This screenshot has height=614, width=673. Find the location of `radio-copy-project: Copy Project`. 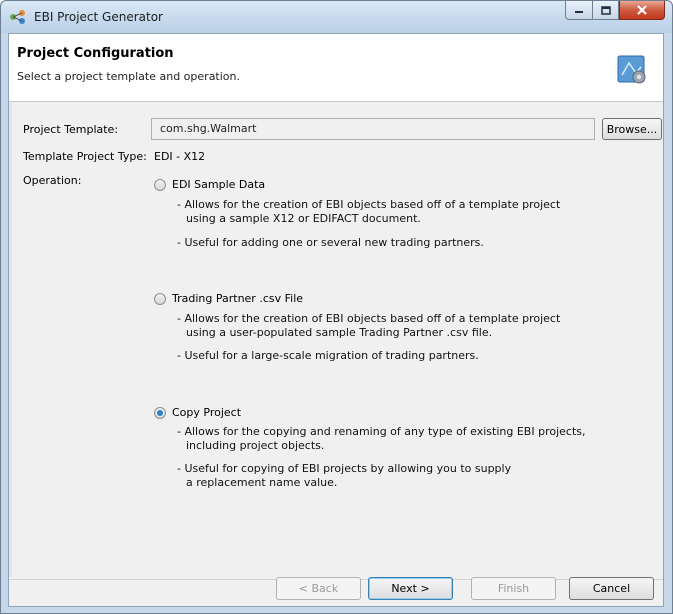

radio-copy-project: Copy Project is located at coordinates (197, 412).